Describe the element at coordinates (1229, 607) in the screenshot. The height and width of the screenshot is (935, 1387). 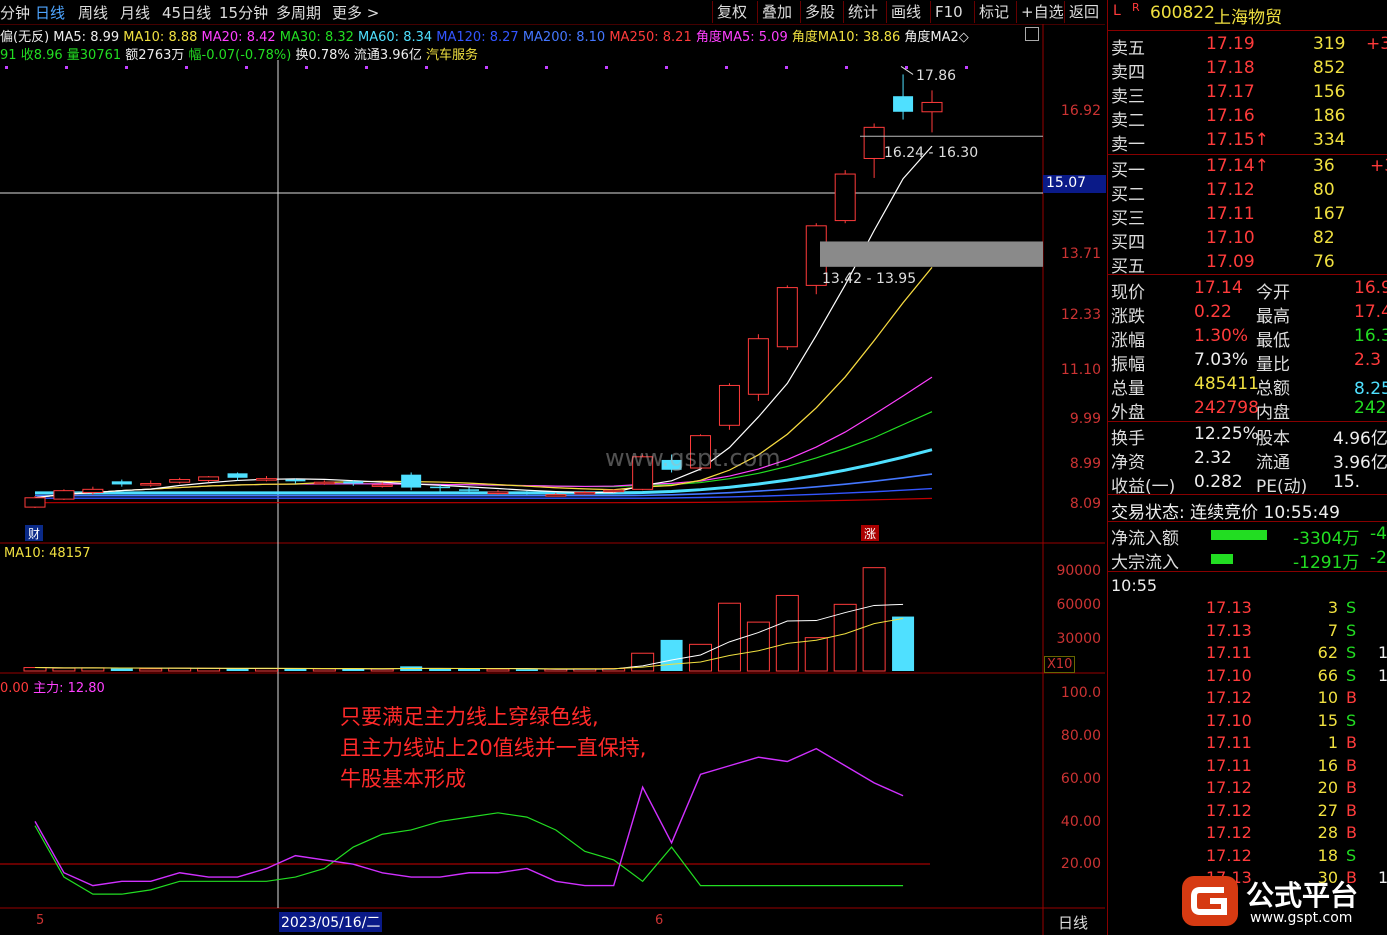
I see `tick-price: 17.13` at that location.